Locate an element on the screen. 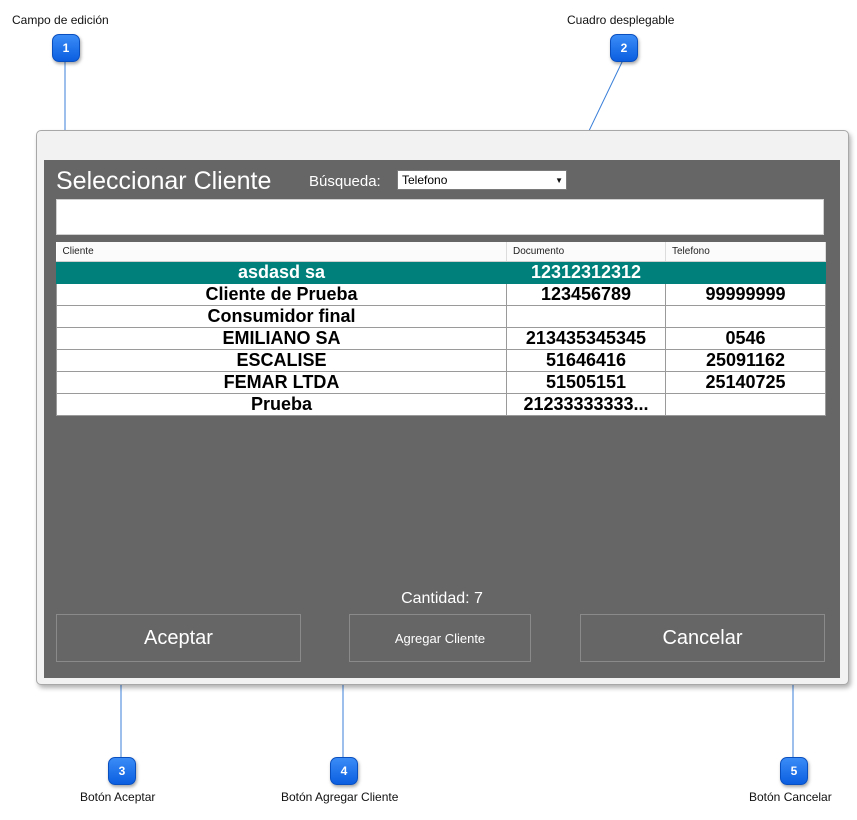 The height and width of the screenshot is (820, 857). column-header-documento: Documento is located at coordinates (586, 252).